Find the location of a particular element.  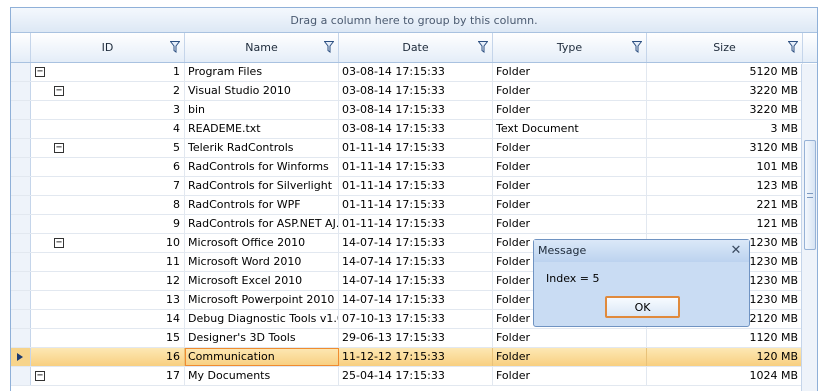

cell-name: Debug Diagnostic Tools v1.0 is located at coordinates (262, 319).